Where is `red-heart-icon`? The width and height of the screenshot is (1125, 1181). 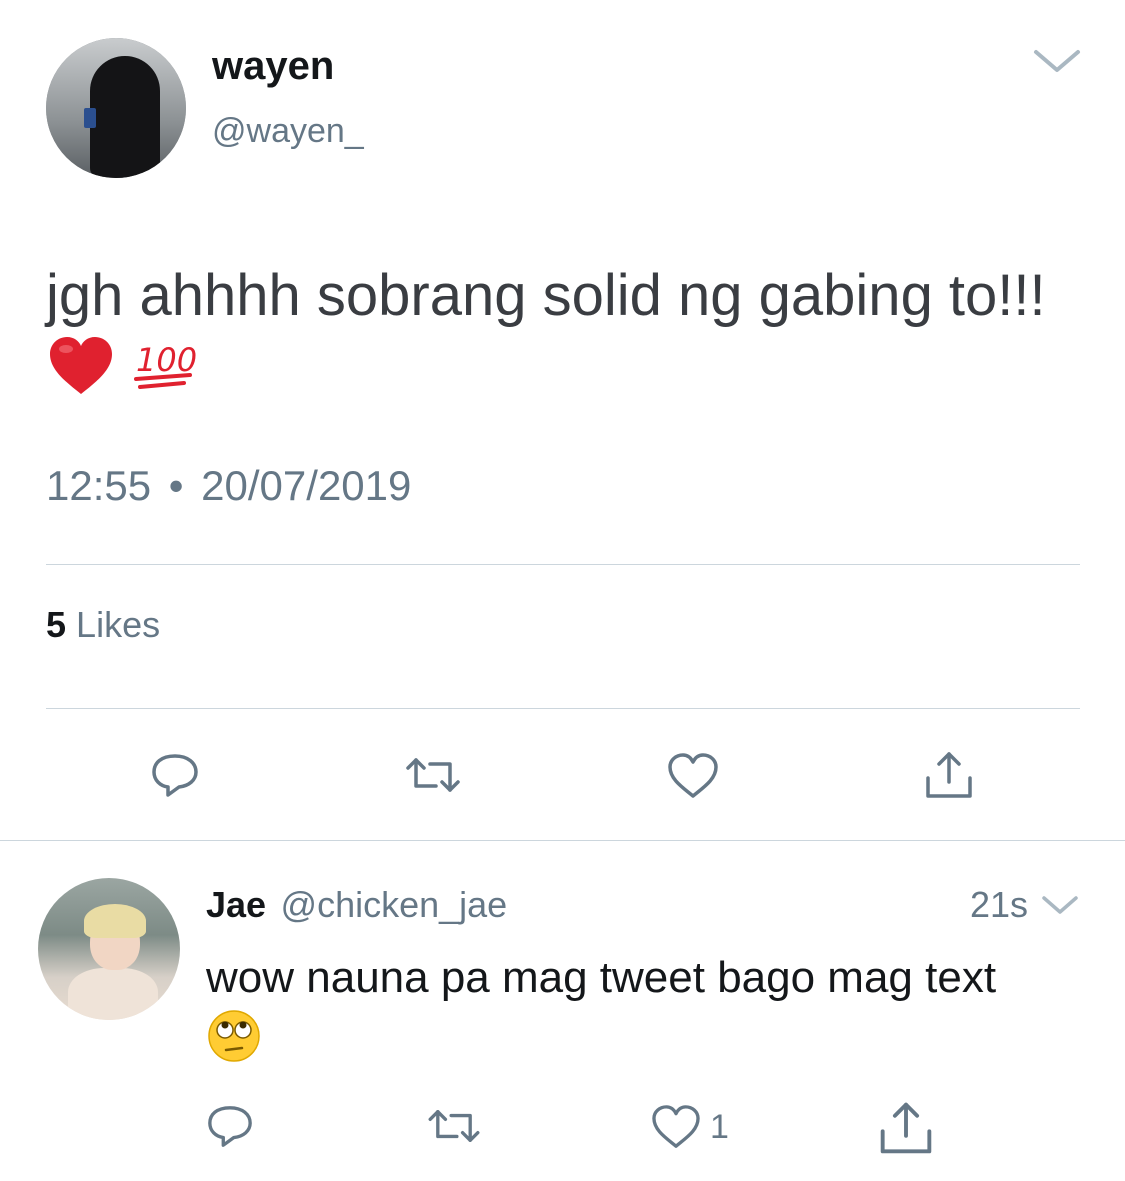 red-heart-icon is located at coordinates (81, 365).